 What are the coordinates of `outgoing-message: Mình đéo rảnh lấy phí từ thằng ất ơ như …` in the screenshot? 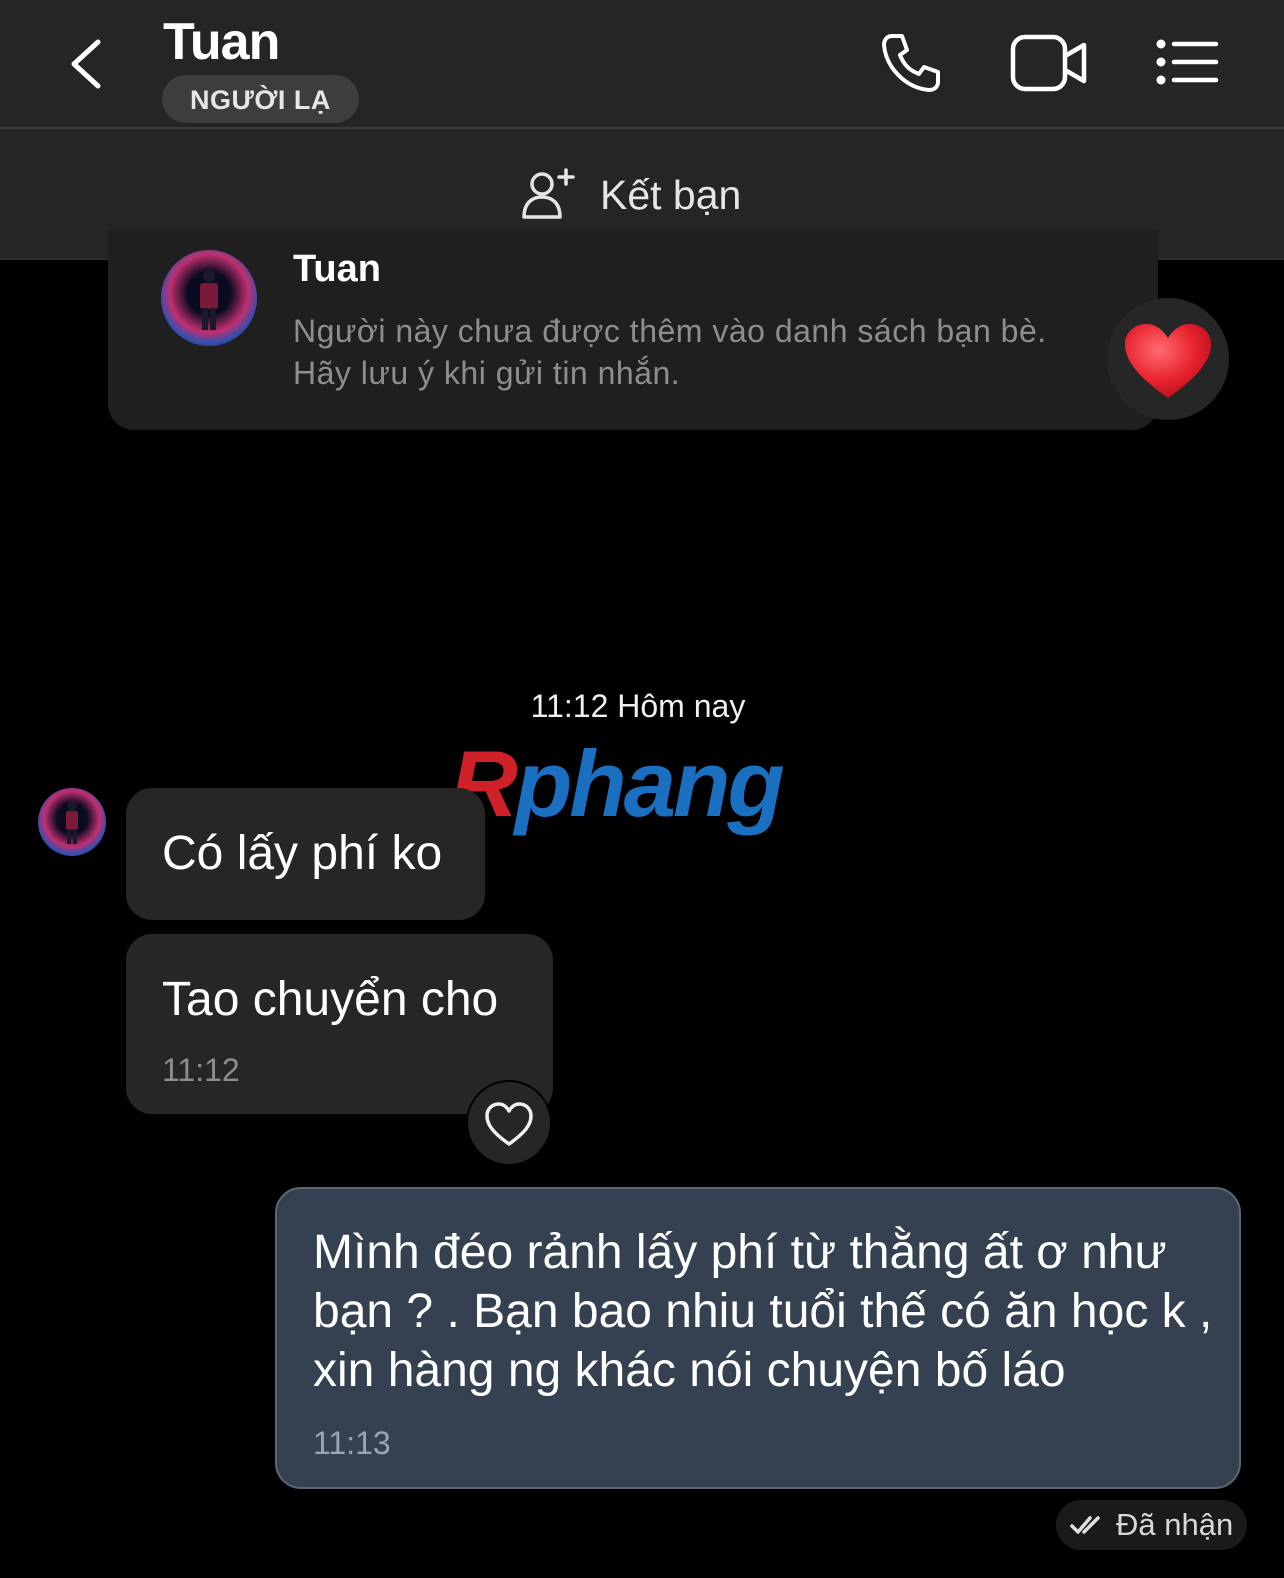 It's located at (758, 1338).